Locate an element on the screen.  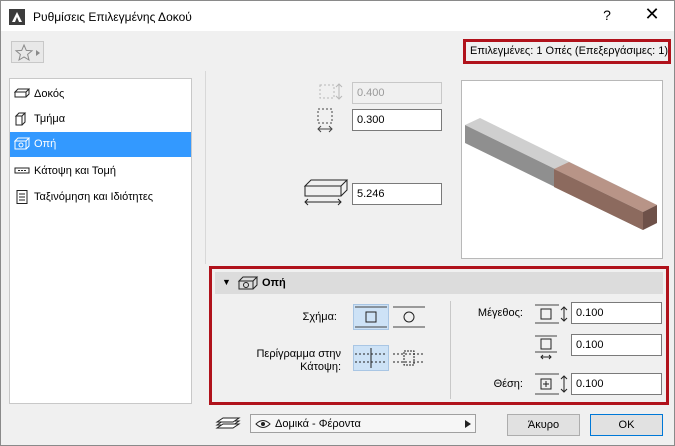
dropdown-arrow-icon is located at coordinates (468, 424).